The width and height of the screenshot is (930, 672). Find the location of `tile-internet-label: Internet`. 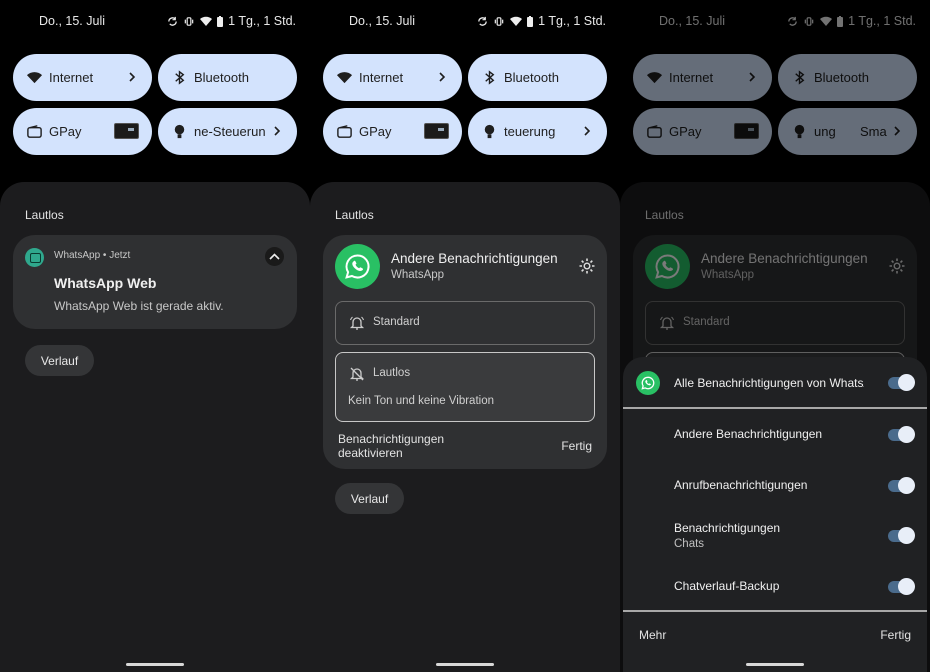

tile-internet-label: Internet is located at coordinates (691, 77).